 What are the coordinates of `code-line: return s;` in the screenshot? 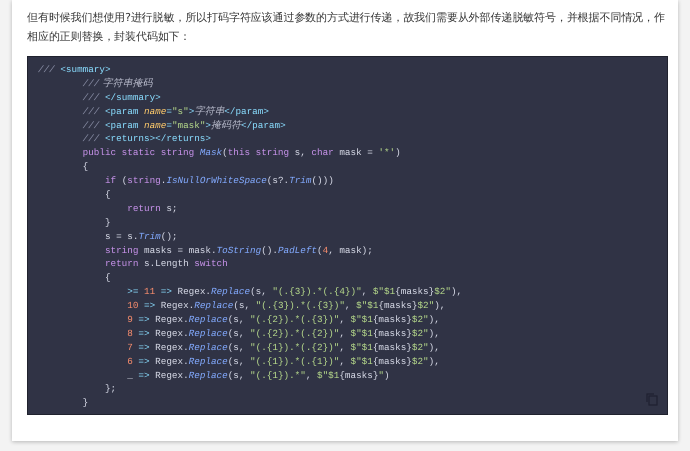 It's located at (152, 209).